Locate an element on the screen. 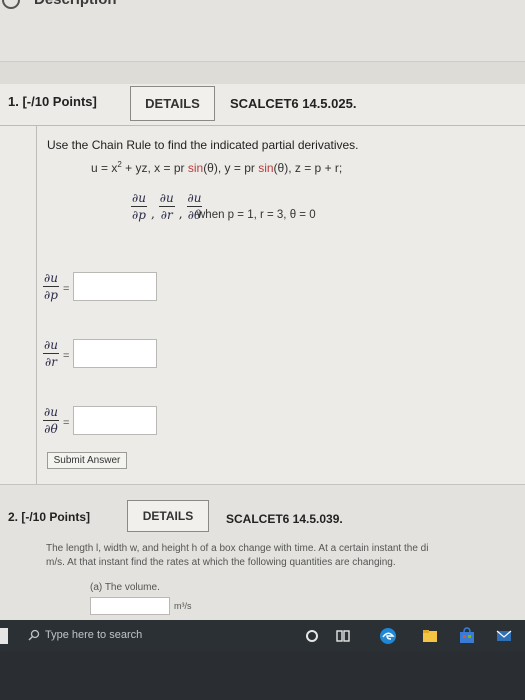 The width and height of the screenshot is (525, 700). start-button is located at coordinates (4, 636).